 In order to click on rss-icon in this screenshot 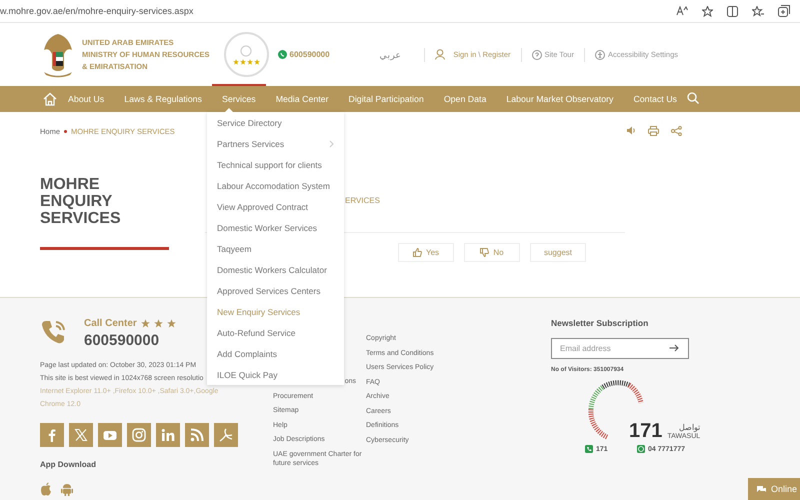, I will do `click(197, 435)`.